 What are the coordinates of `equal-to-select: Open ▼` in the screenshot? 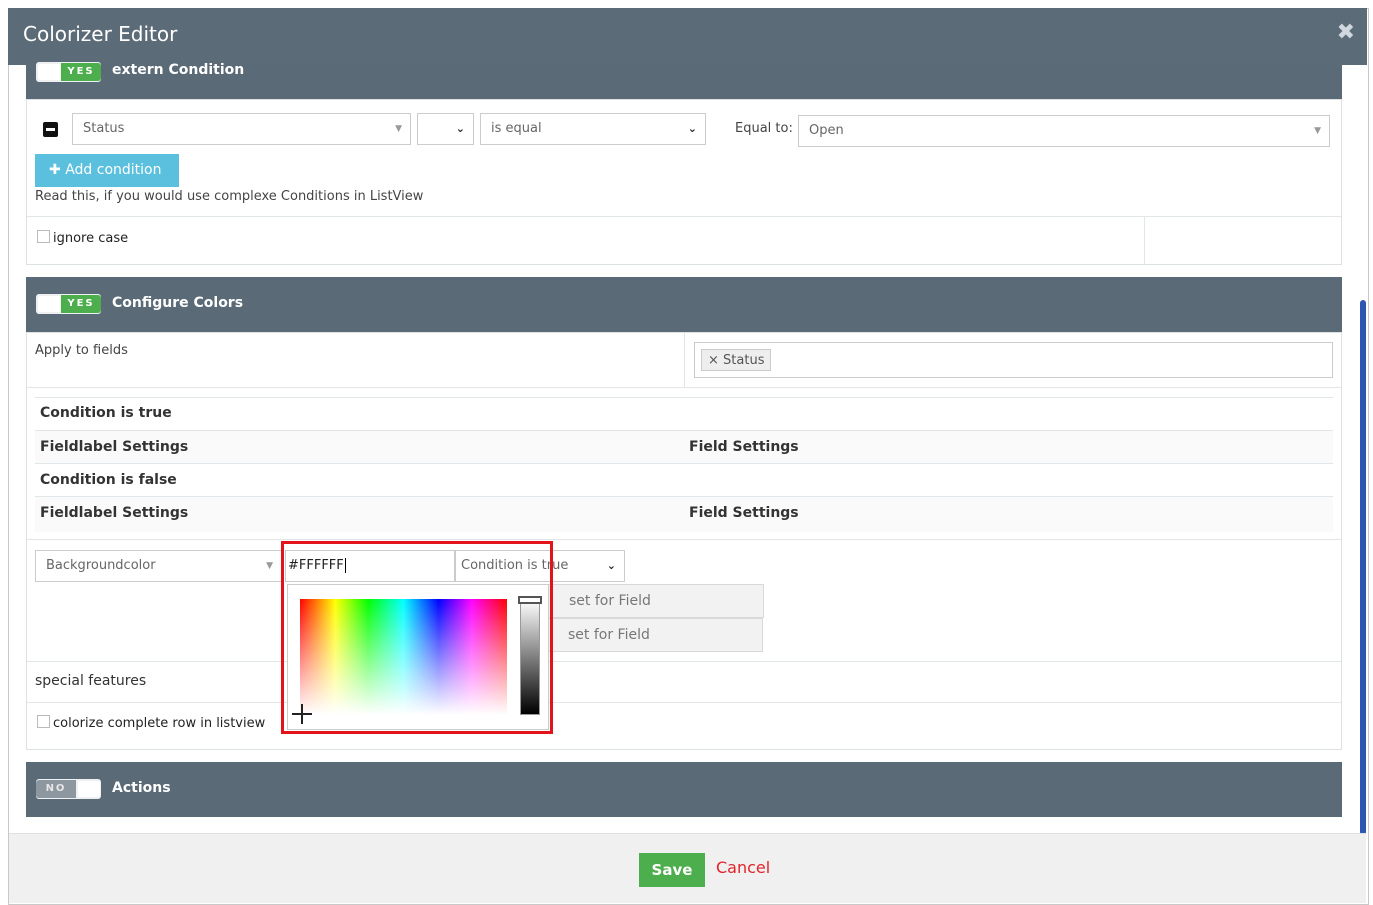 It's located at (1064, 131).